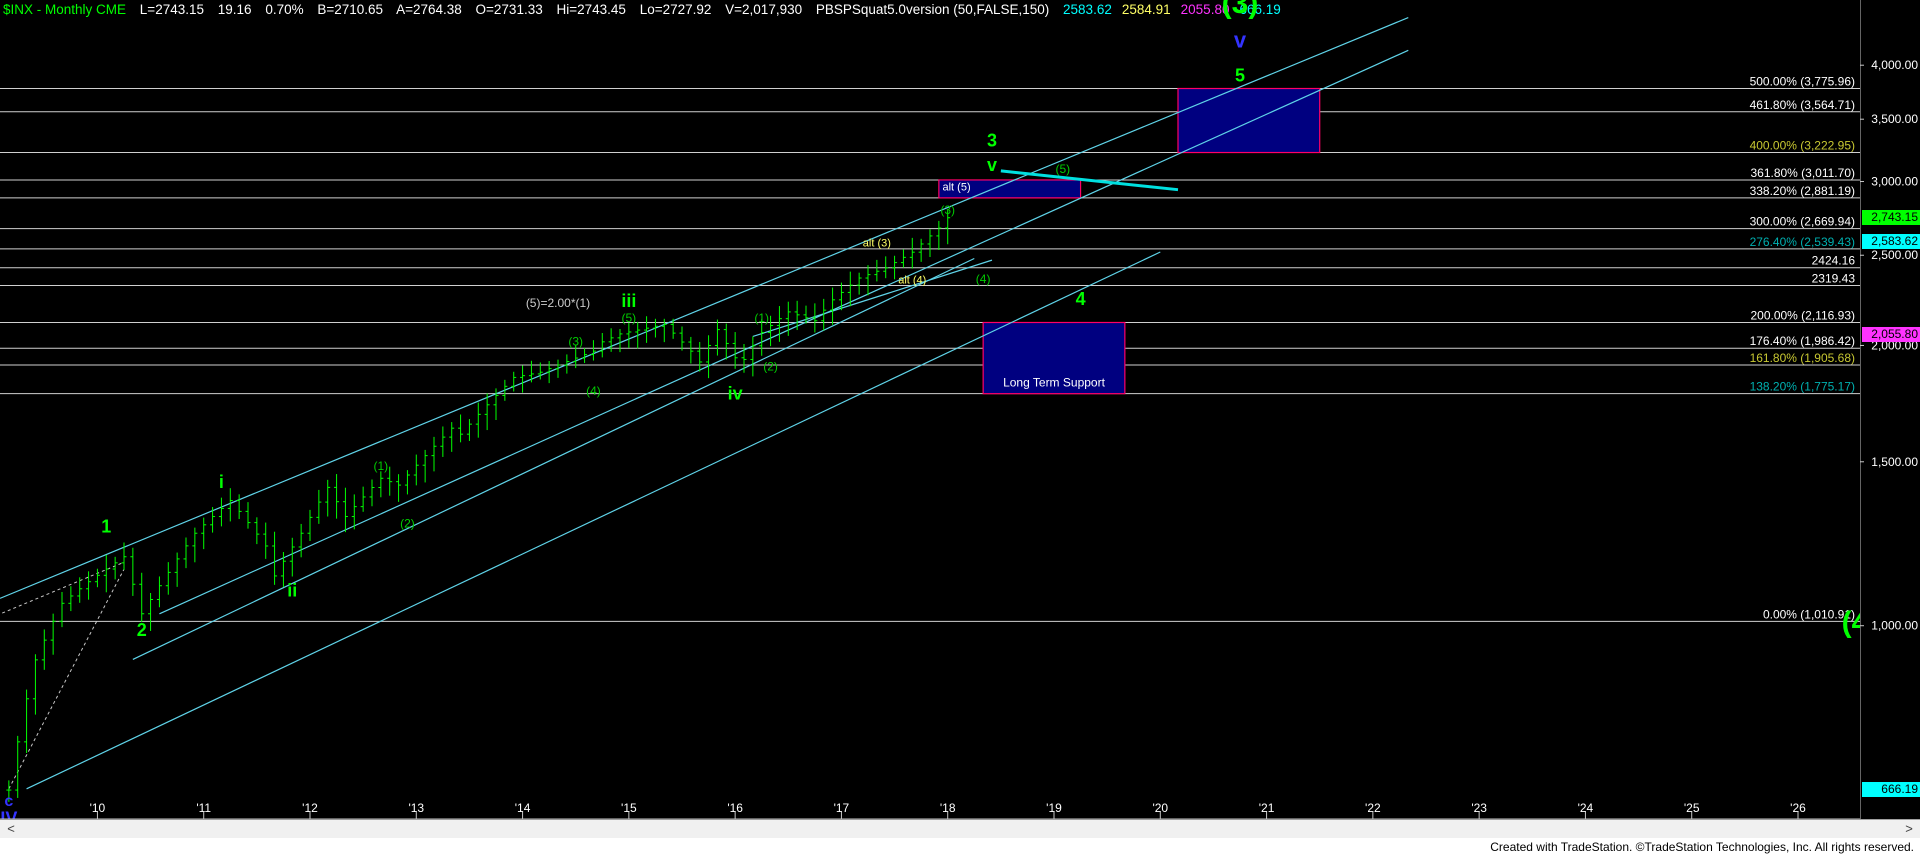 Image resolution: width=1920 pixels, height=856 pixels. Describe the element at coordinates (523, 808) in the screenshot. I see `x-tick-label: '14` at that location.